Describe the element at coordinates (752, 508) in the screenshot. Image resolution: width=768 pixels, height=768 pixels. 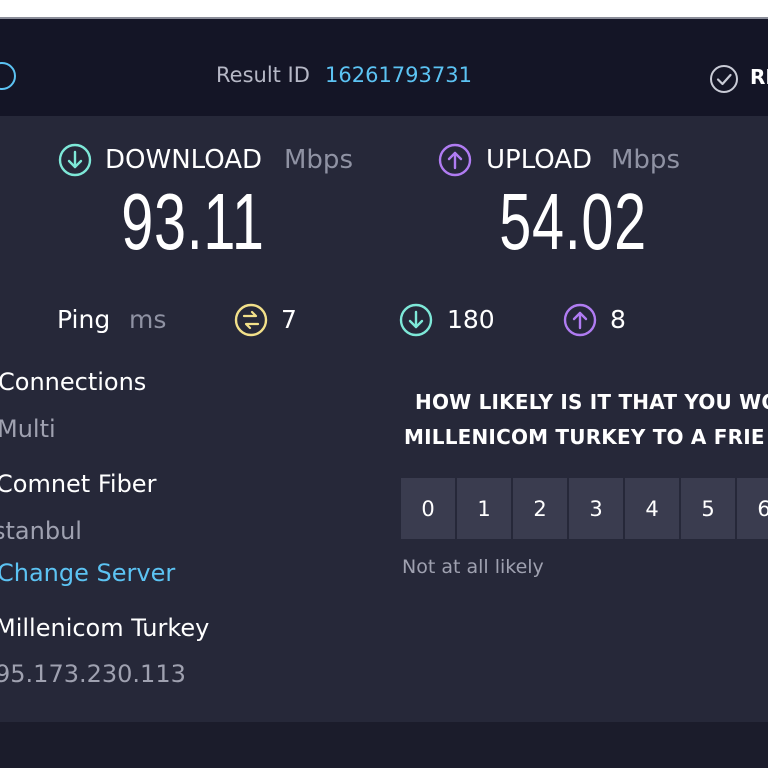
I see `rating-option-6: 6` at that location.